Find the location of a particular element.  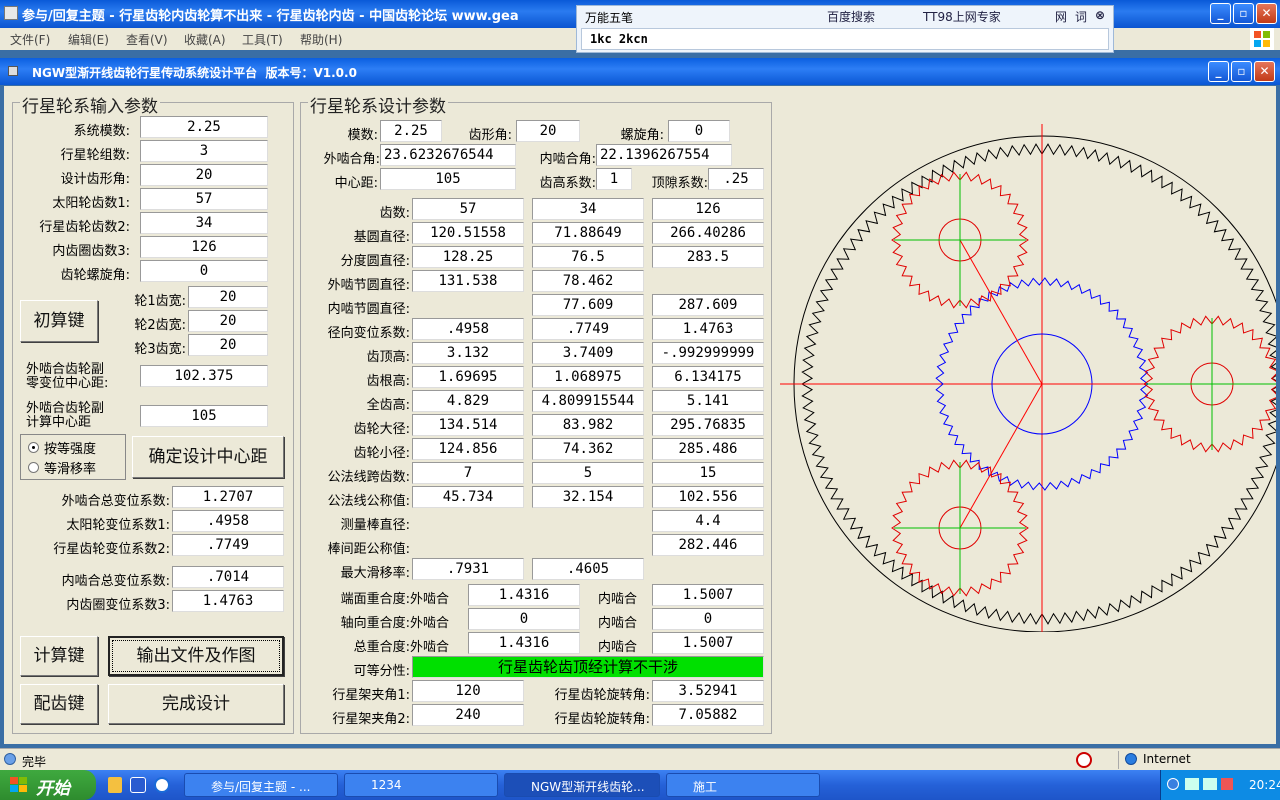

ime-name: 万能五笔 is located at coordinates (609, 17).